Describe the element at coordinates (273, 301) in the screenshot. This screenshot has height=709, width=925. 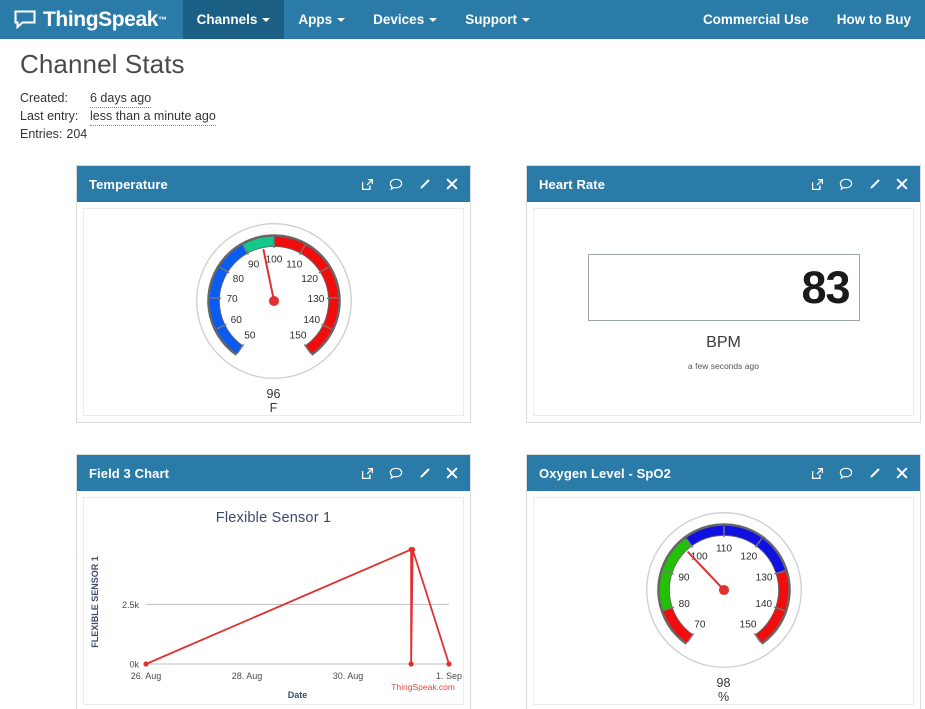
I see `temperature-gauge-dial: 5060 70 80 90 100 110 120 130 140 150` at that location.